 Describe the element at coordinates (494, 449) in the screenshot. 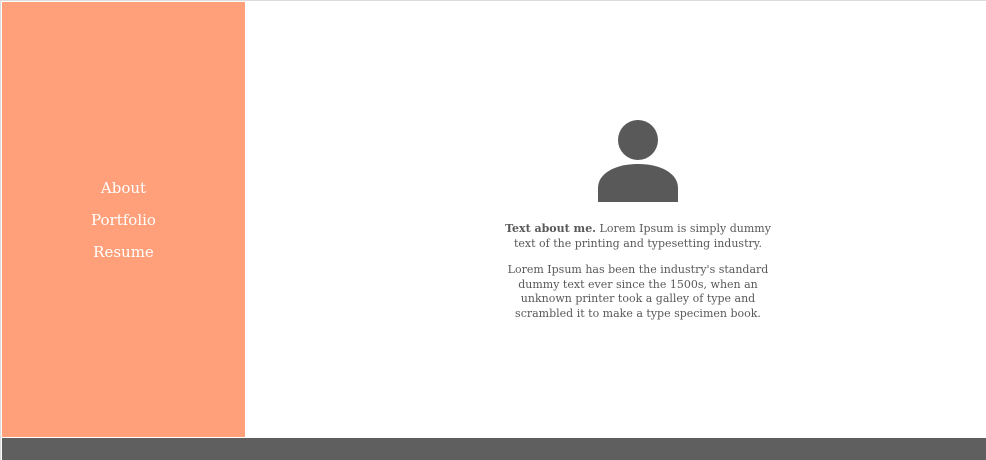

I see `footer-bar` at that location.